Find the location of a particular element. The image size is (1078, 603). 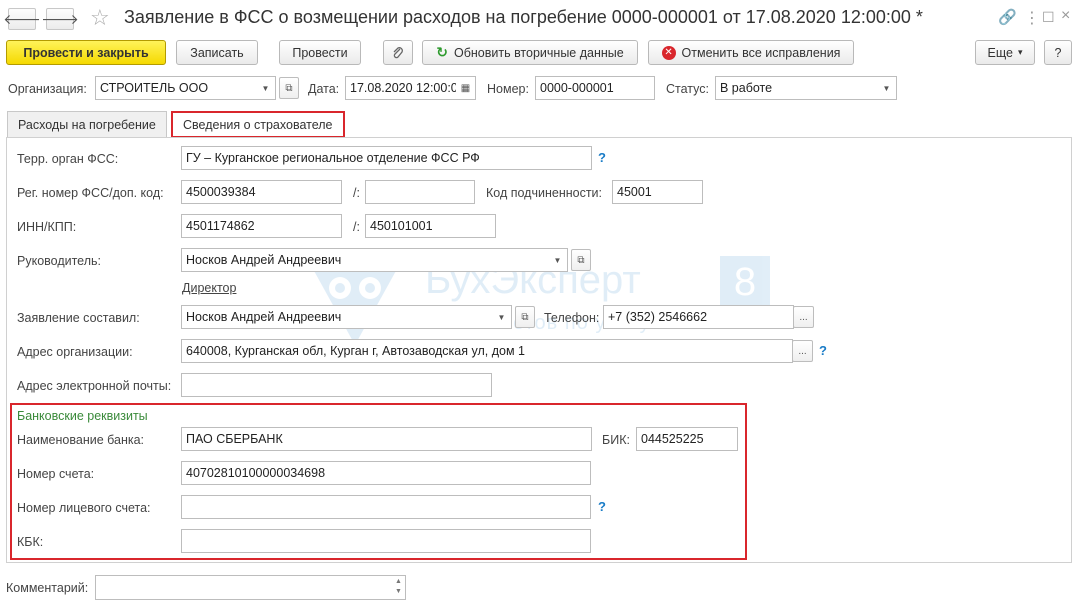

fss-label: Терр. орган ФСС: is located at coordinates (68, 159).